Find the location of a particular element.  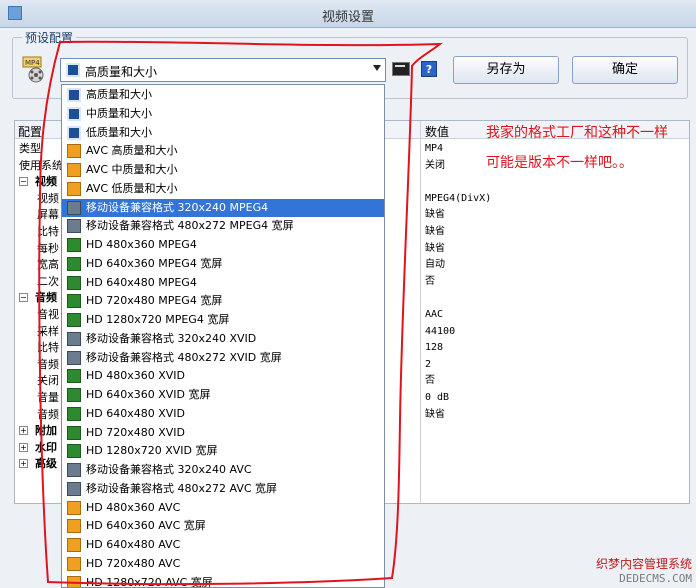

command-line-icon is located at coordinates (401, 69).